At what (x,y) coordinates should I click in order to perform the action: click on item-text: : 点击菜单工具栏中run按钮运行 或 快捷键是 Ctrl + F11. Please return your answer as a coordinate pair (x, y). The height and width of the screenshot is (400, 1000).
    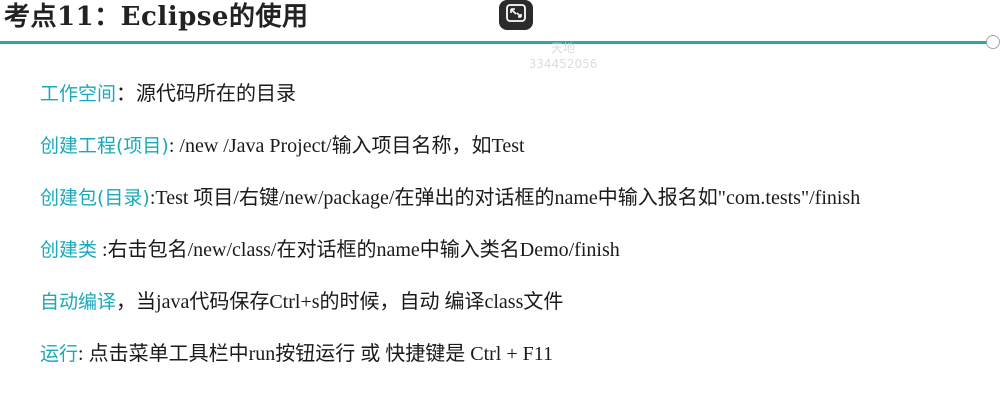
    Looking at the image, I should click on (316, 354).